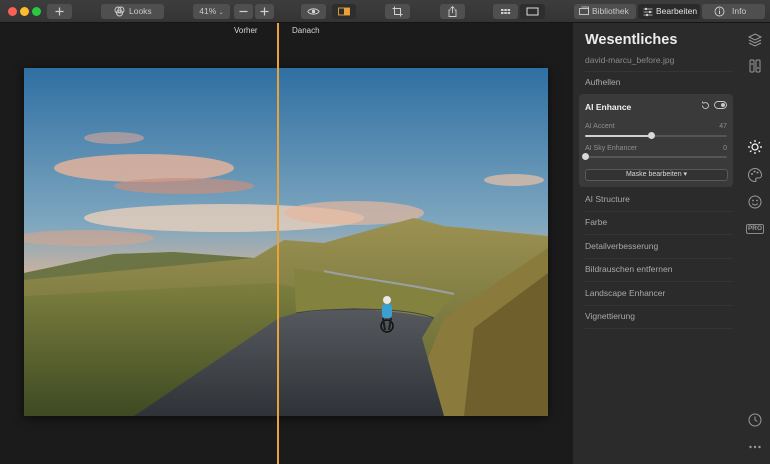  What do you see at coordinates (685, 174) in the screenshot?
I see `chevron-down-icon: ▾` at bounding box center [685, 174].